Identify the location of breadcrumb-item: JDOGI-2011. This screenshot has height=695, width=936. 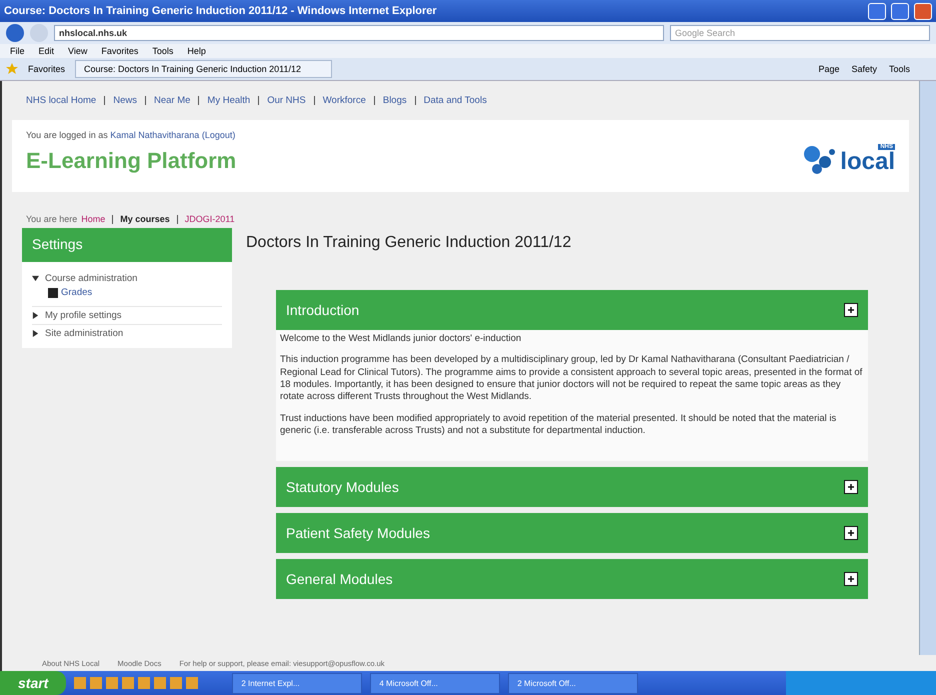
(209, 219).